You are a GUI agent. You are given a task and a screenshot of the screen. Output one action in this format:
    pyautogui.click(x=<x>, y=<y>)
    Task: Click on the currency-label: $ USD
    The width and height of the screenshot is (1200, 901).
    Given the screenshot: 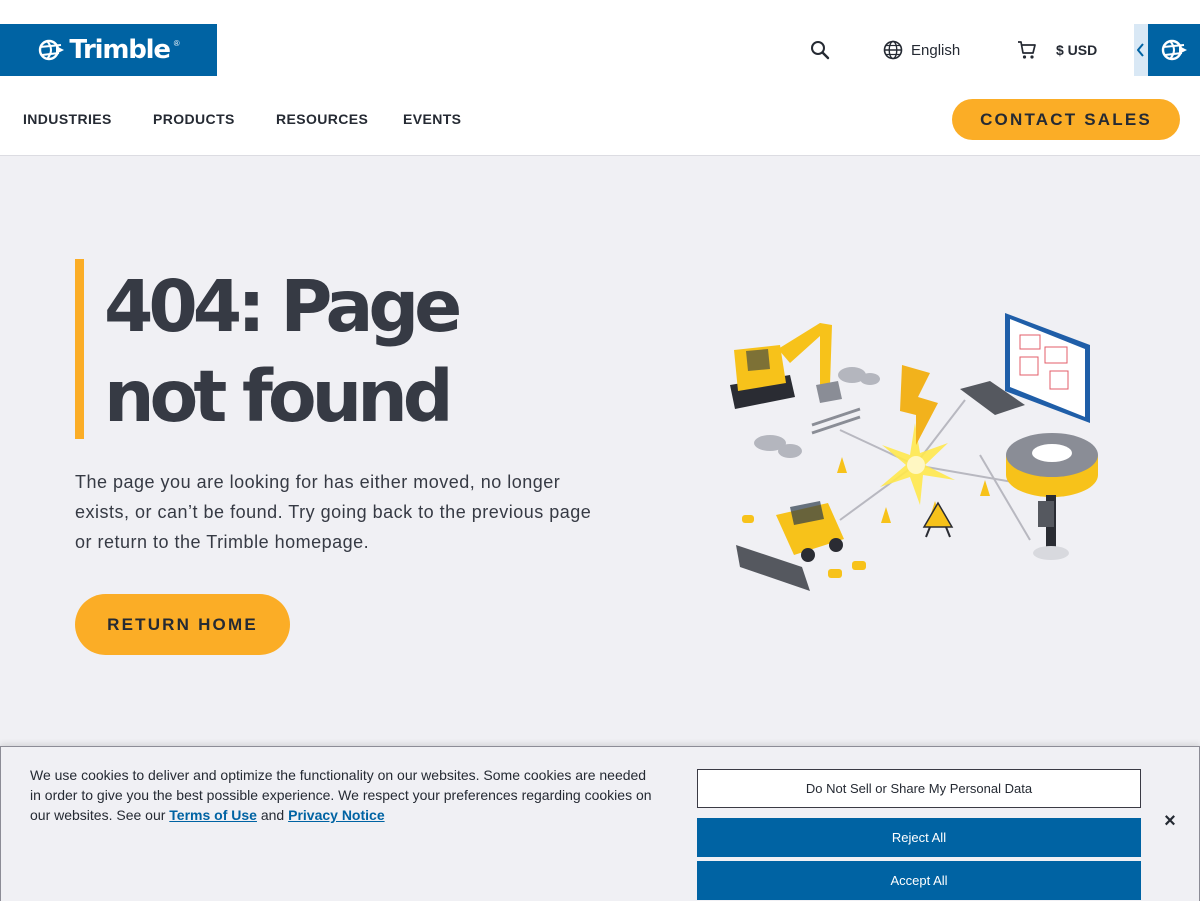 What is the action you would take?
    pyautogui.click(x=1077, y=50)
    